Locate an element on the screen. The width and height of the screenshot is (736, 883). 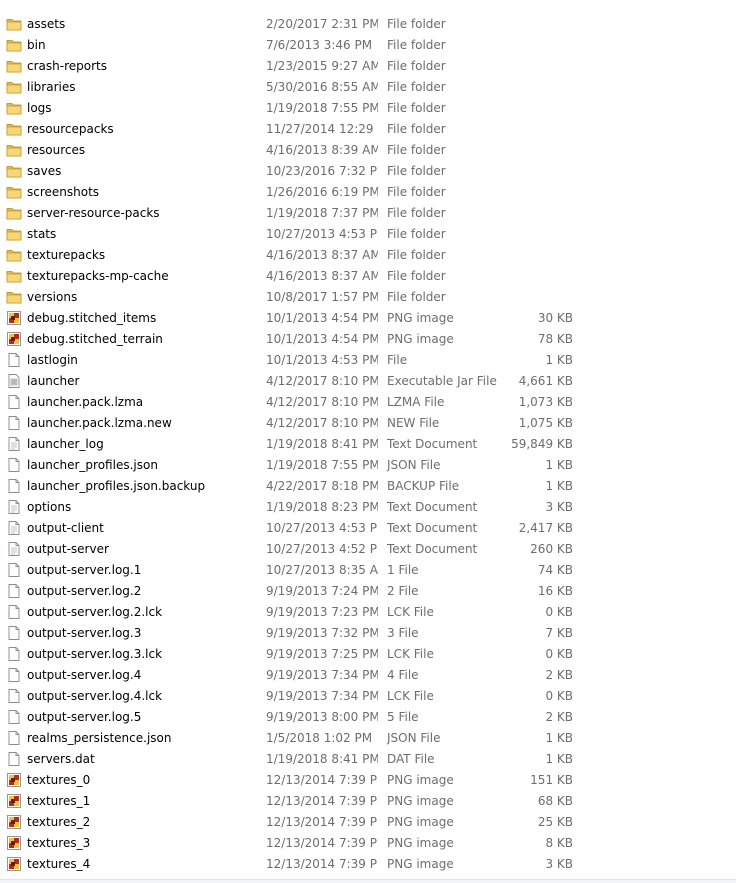
file-name: output-server is located at coordinates (68, 549).